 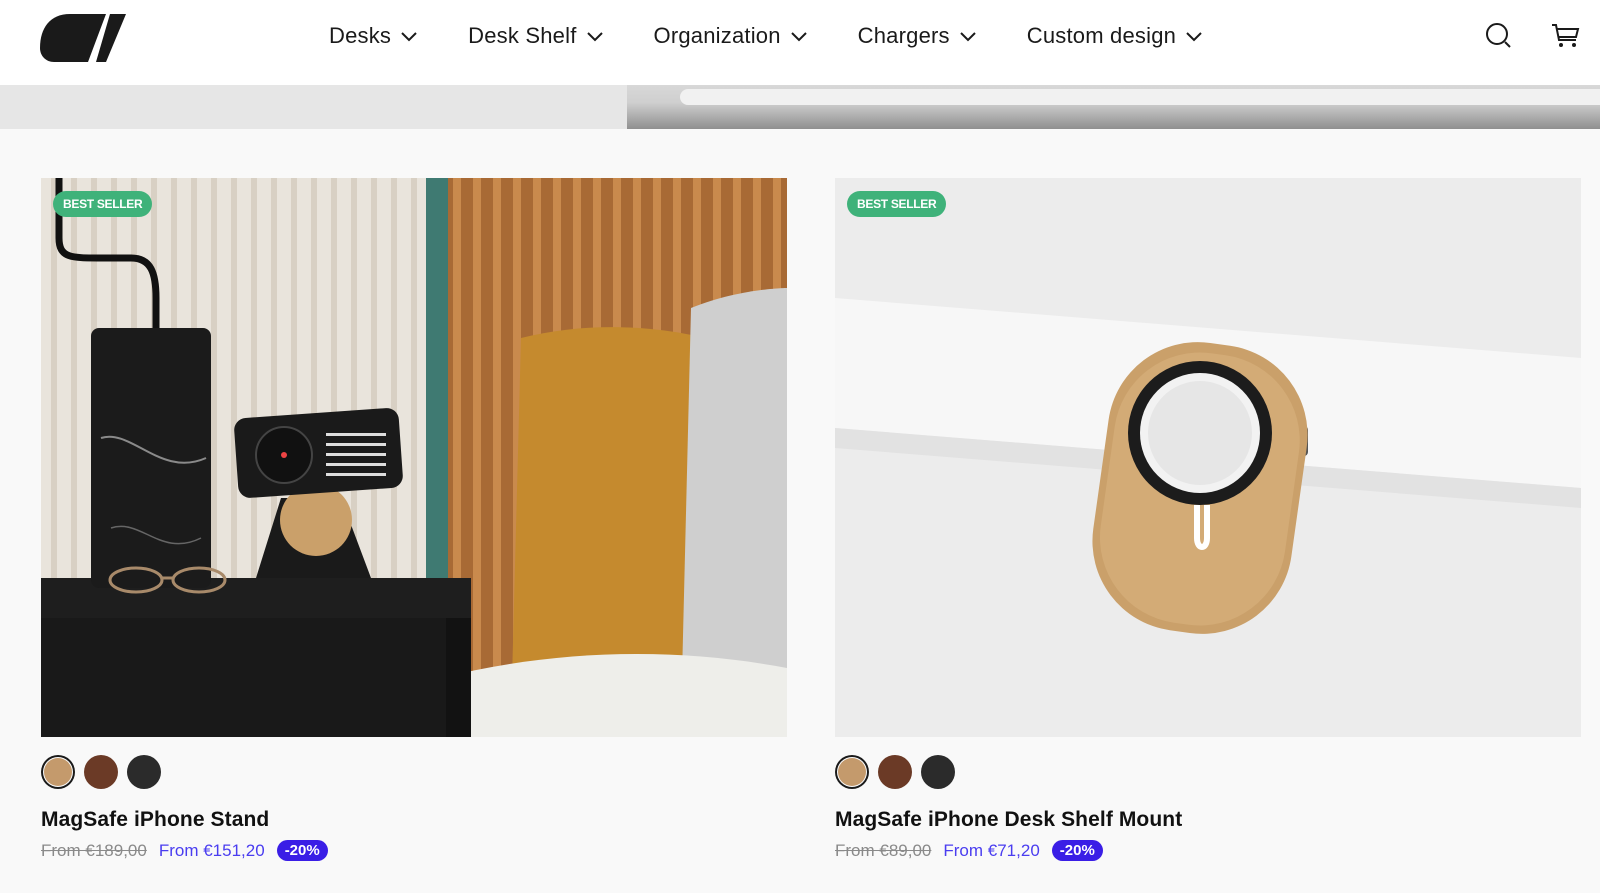 I want to click on price-original: From €189,00, so click(x=94, y=850).